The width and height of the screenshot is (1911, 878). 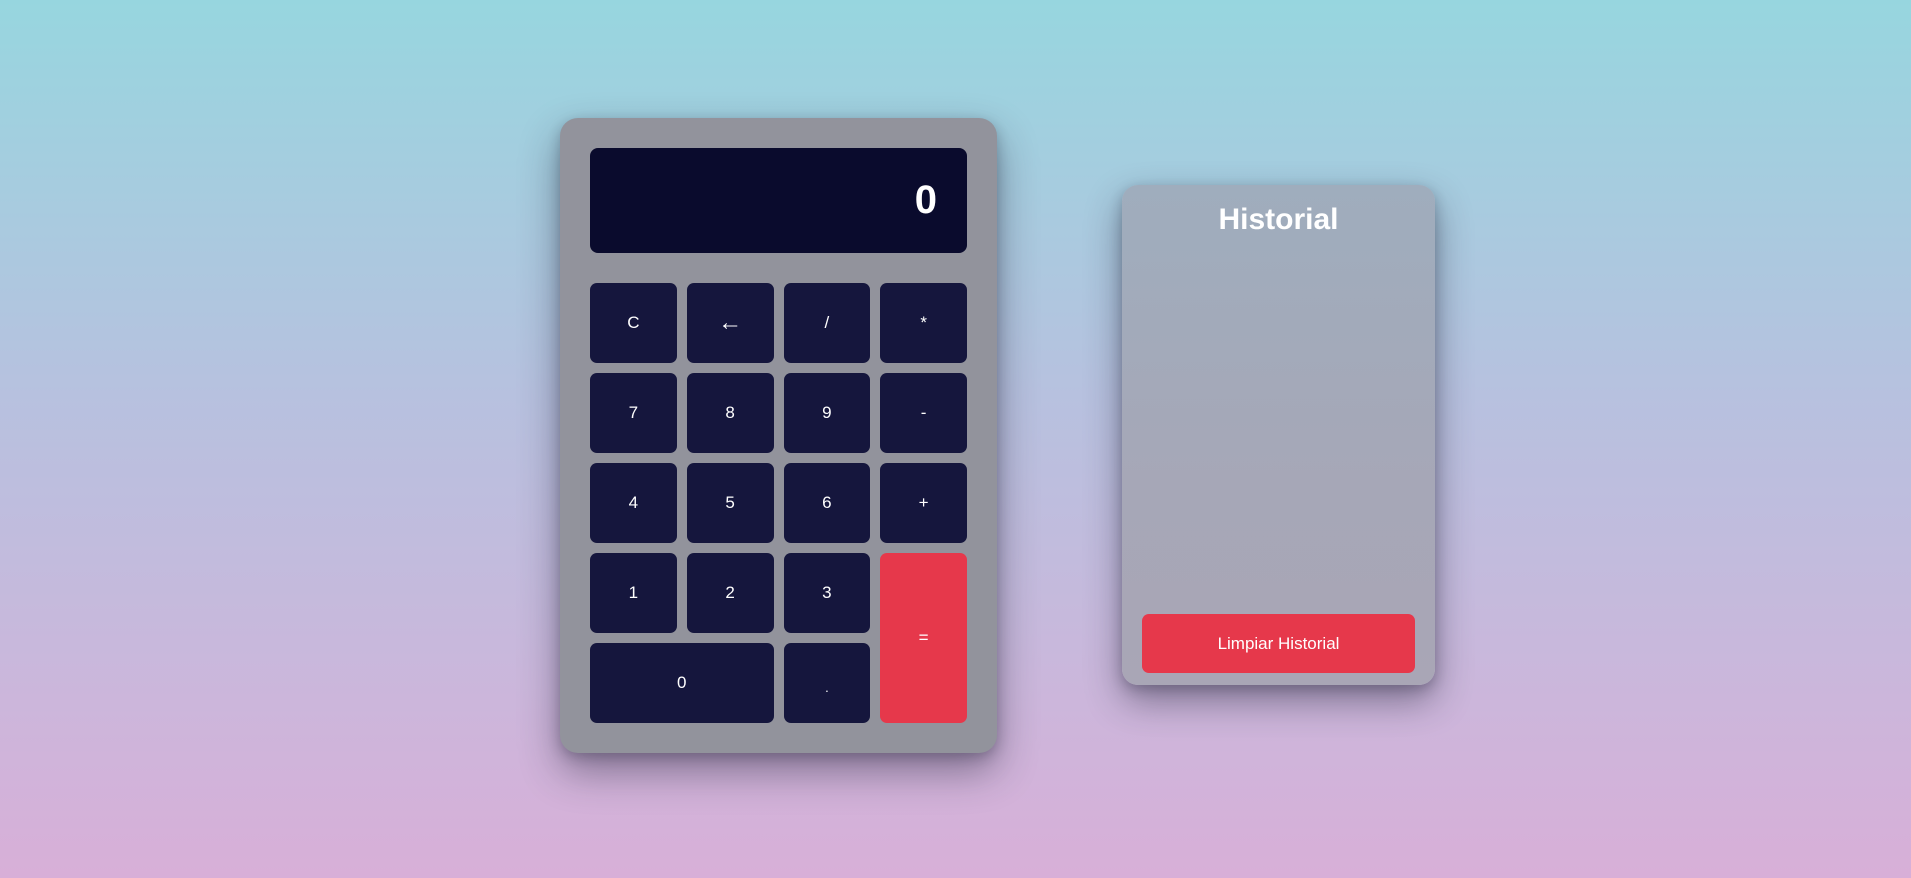 What do you see at coordinates (923, 503) in the screenshot?
I see `add-button: +` at bounding box center [923, 503].